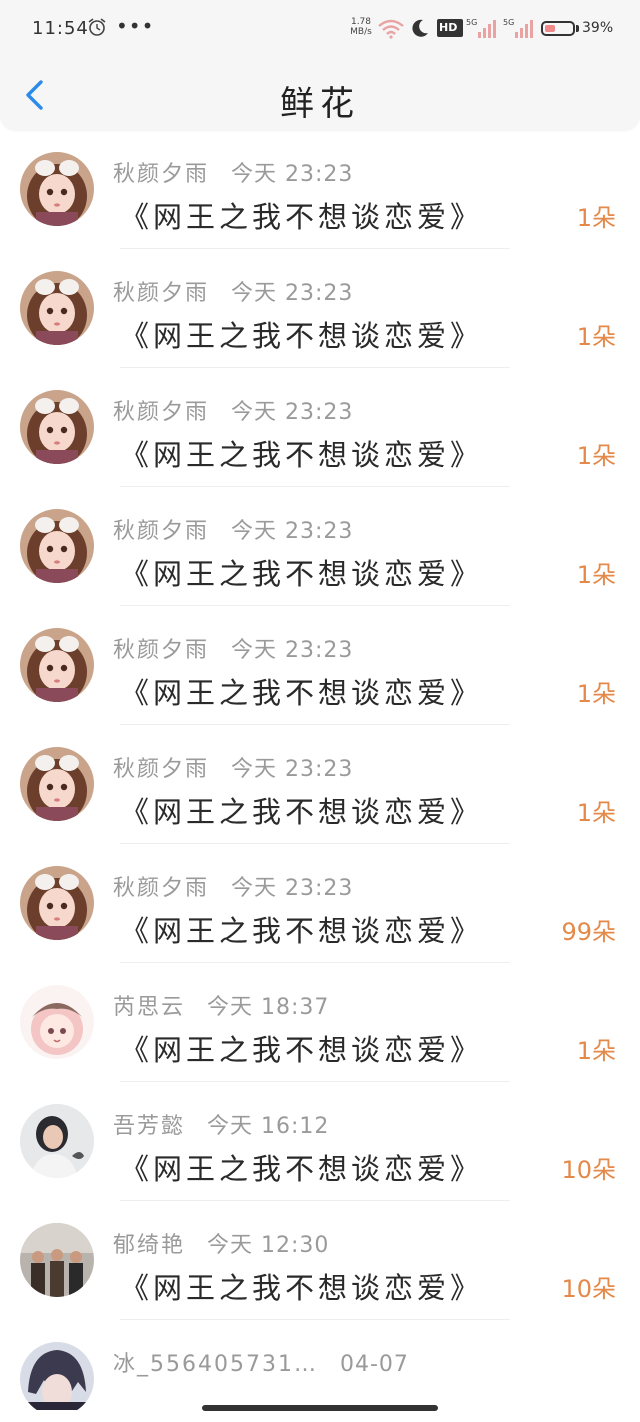 Image resolution: width=640 pixels, height=1422 pixels. What do you see at coordinates (361, 22) in the screenshot?
I see `speed-value: 1.78` at bounding box center [361, 22].